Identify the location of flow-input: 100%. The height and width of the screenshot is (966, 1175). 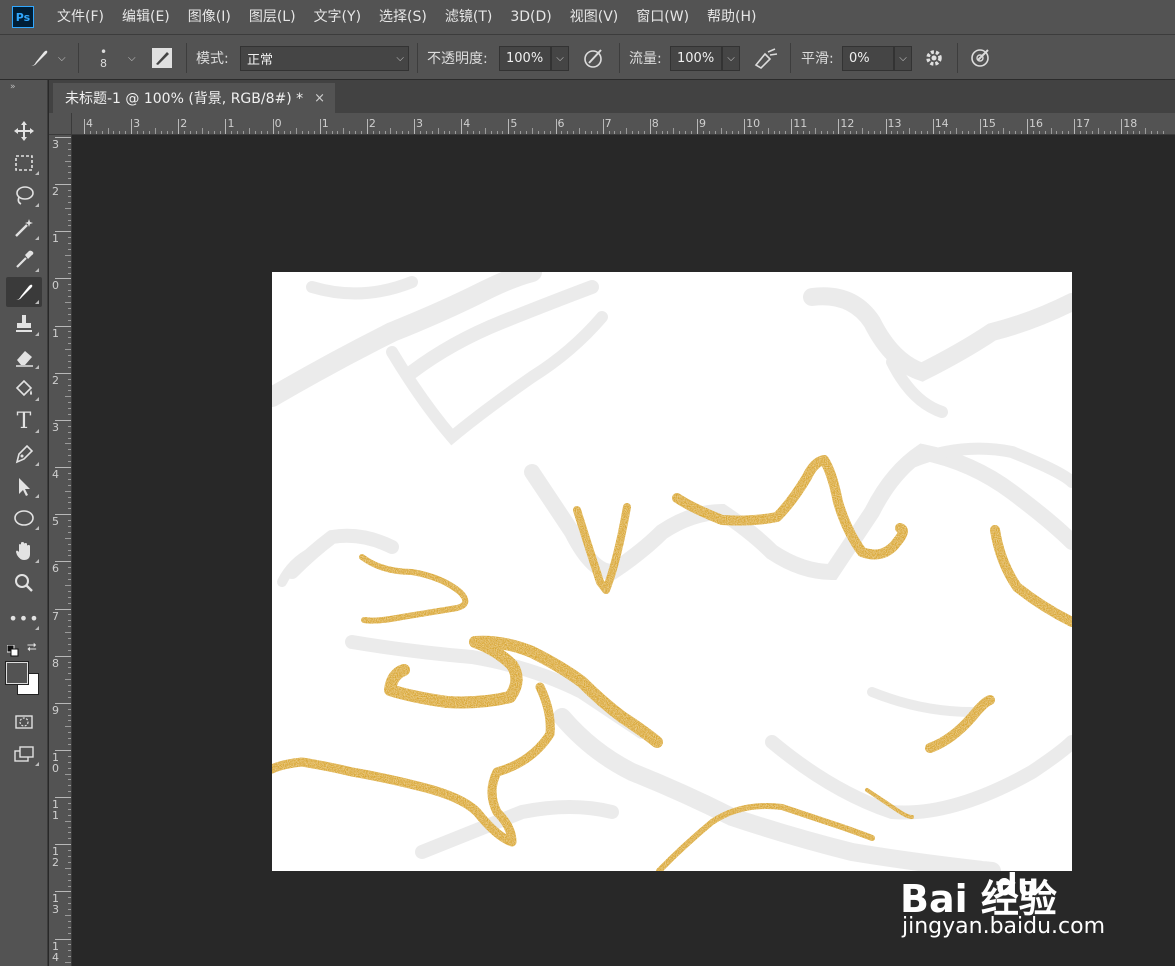
(696, 58).